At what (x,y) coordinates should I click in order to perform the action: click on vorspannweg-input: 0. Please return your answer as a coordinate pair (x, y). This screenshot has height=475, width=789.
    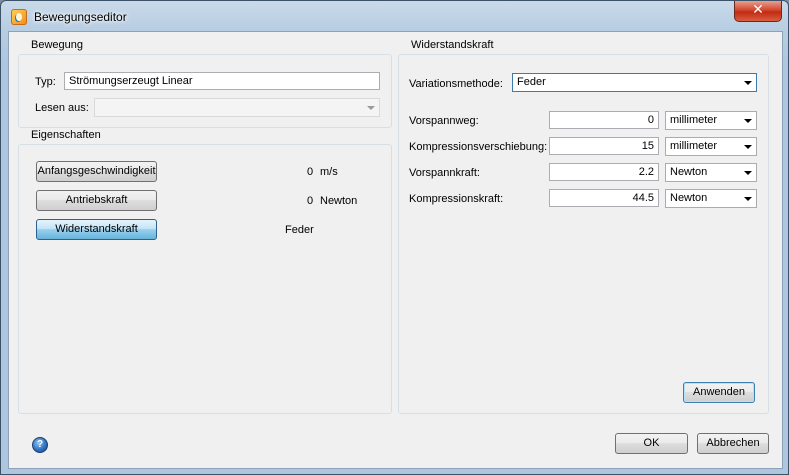
    Looking at the image, I should click on (604, 120).